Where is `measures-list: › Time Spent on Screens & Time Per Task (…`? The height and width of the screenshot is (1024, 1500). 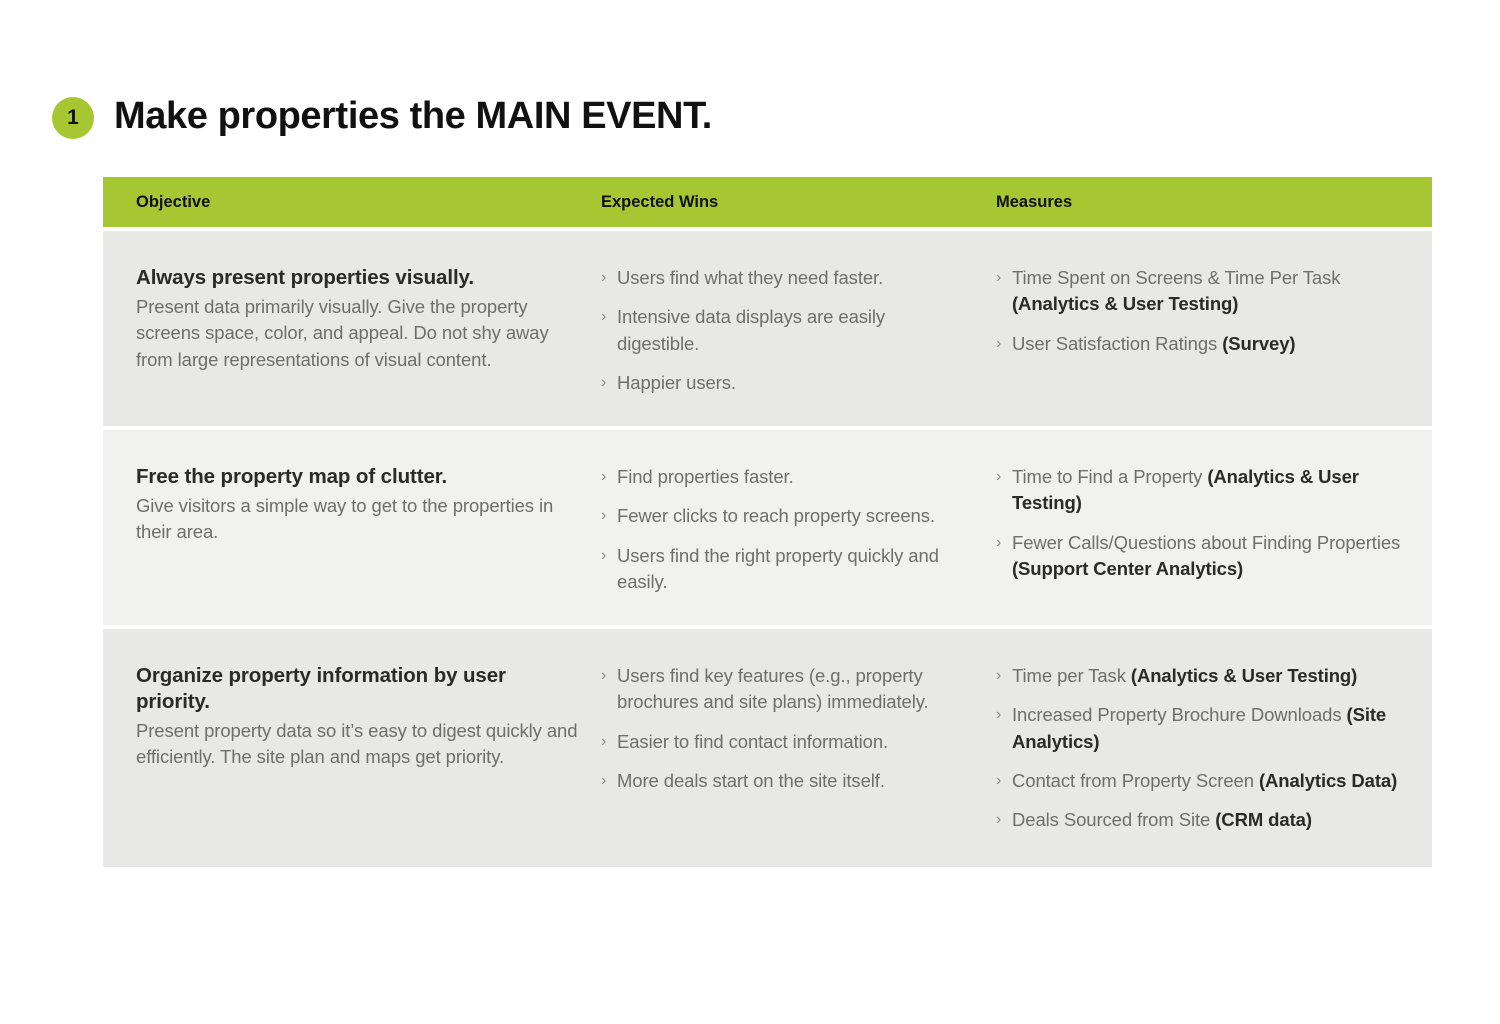 measures-list: › Time Spent on Screens & Time Per Task (… is located at coordinates (1201, 311).